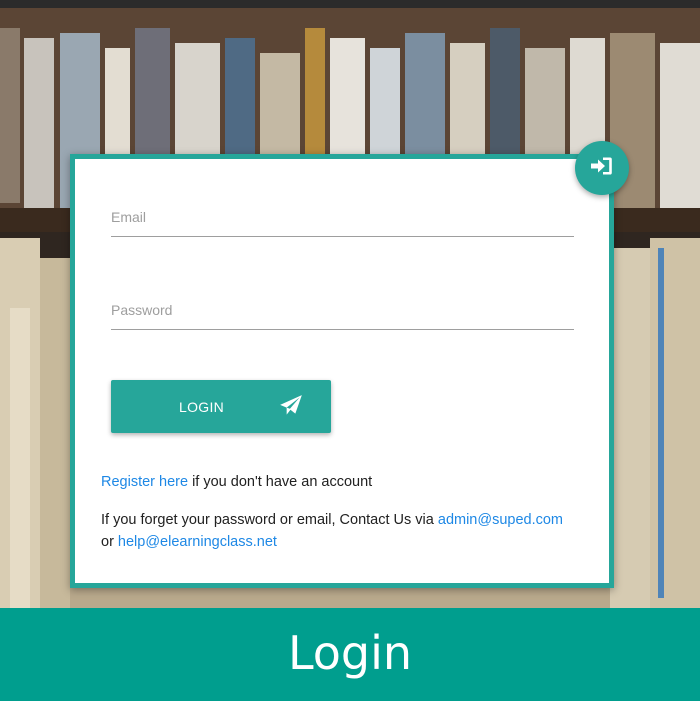 The height and width of the screenshot is (701, 700). What do you see at coordinates (350, 4) in the screenshot?
I see `top-strip` at bounding box center [350, 4].